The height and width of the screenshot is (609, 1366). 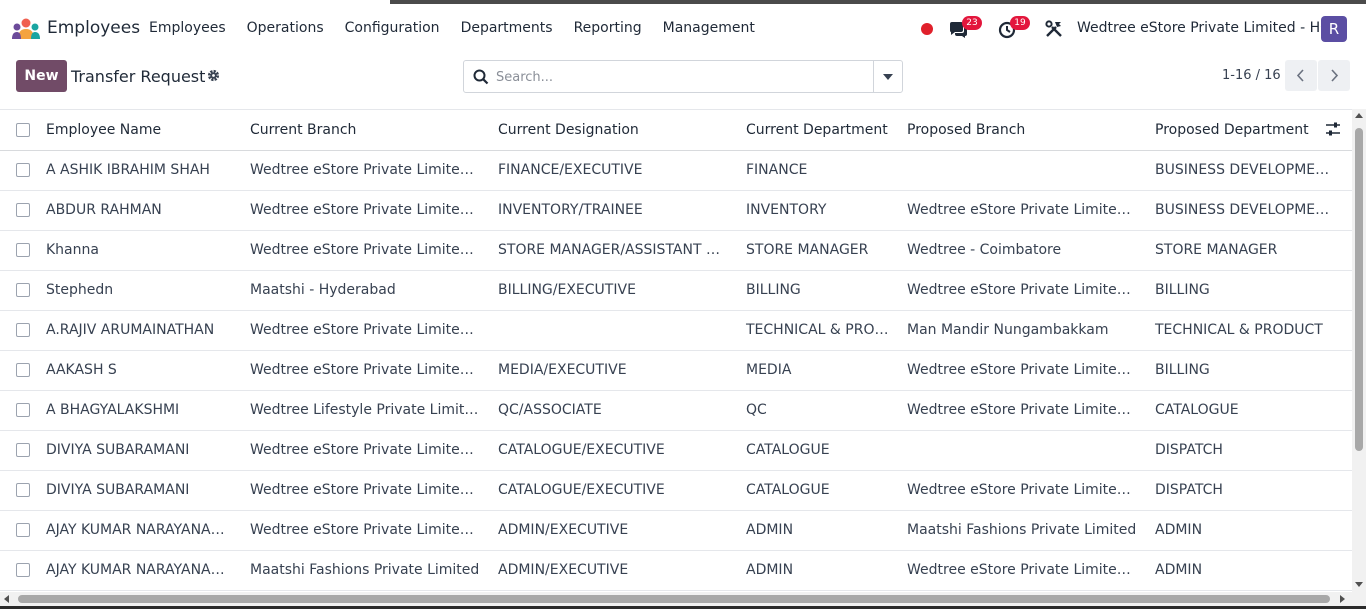 I want to click on cell-proposed-department: ADMIN, so click(x=1249, y=530).